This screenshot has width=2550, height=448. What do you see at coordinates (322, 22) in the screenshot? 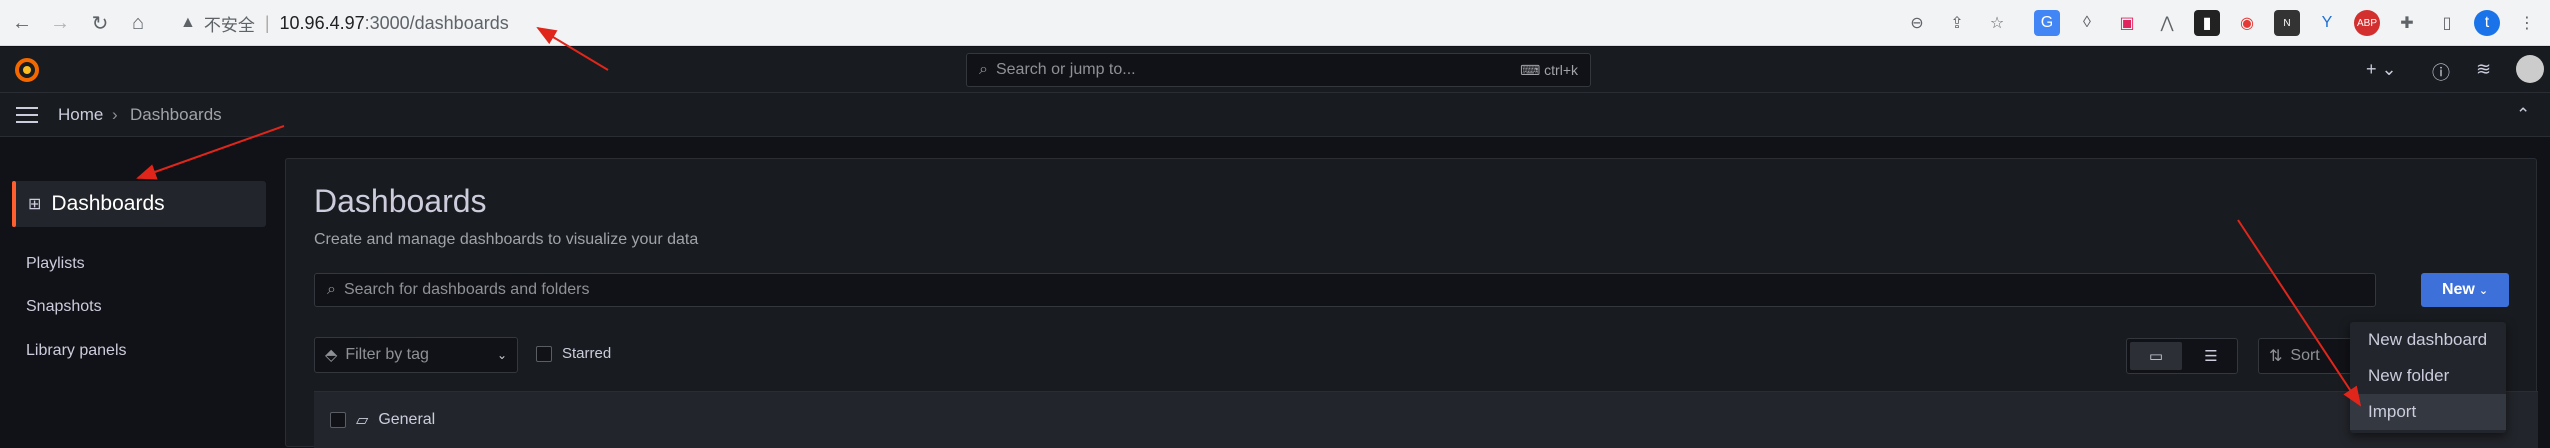
I see `url-host: 10.96.4.97` at bounding box center [322, 22].